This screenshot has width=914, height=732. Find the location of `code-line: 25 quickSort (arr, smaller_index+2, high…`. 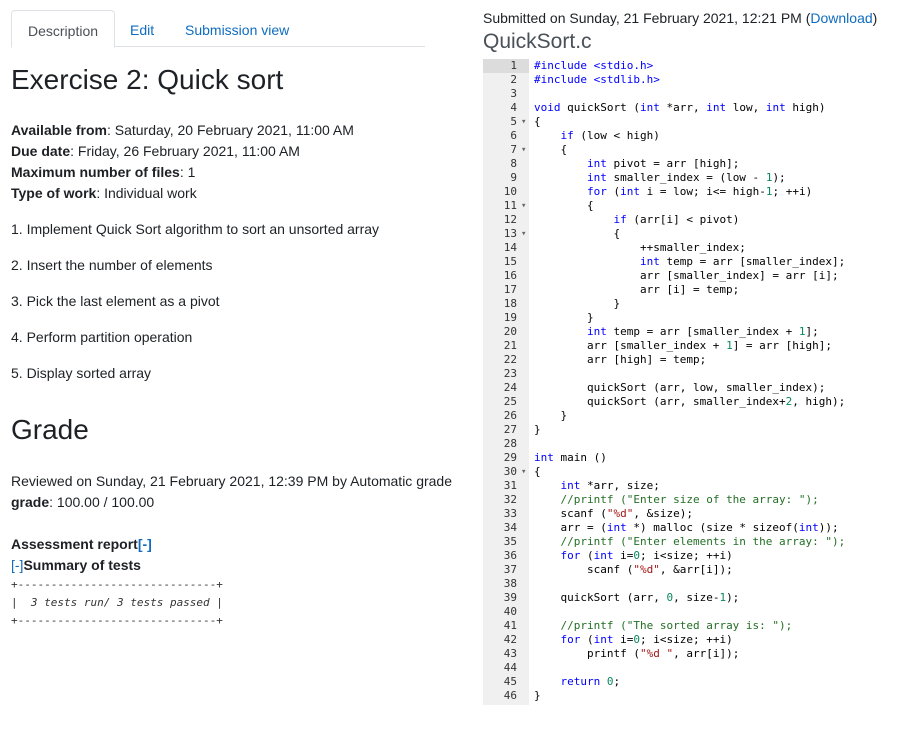

code-line: 25 quickSort (arr, smaller_index+2, high… is located at coordinates (693, 402).